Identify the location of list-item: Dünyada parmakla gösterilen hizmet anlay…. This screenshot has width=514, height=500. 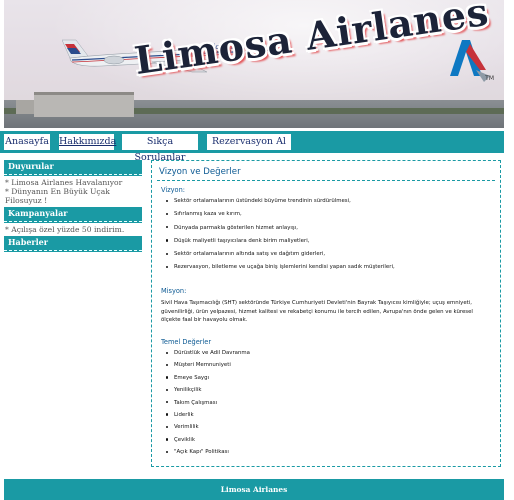
(280, 230).